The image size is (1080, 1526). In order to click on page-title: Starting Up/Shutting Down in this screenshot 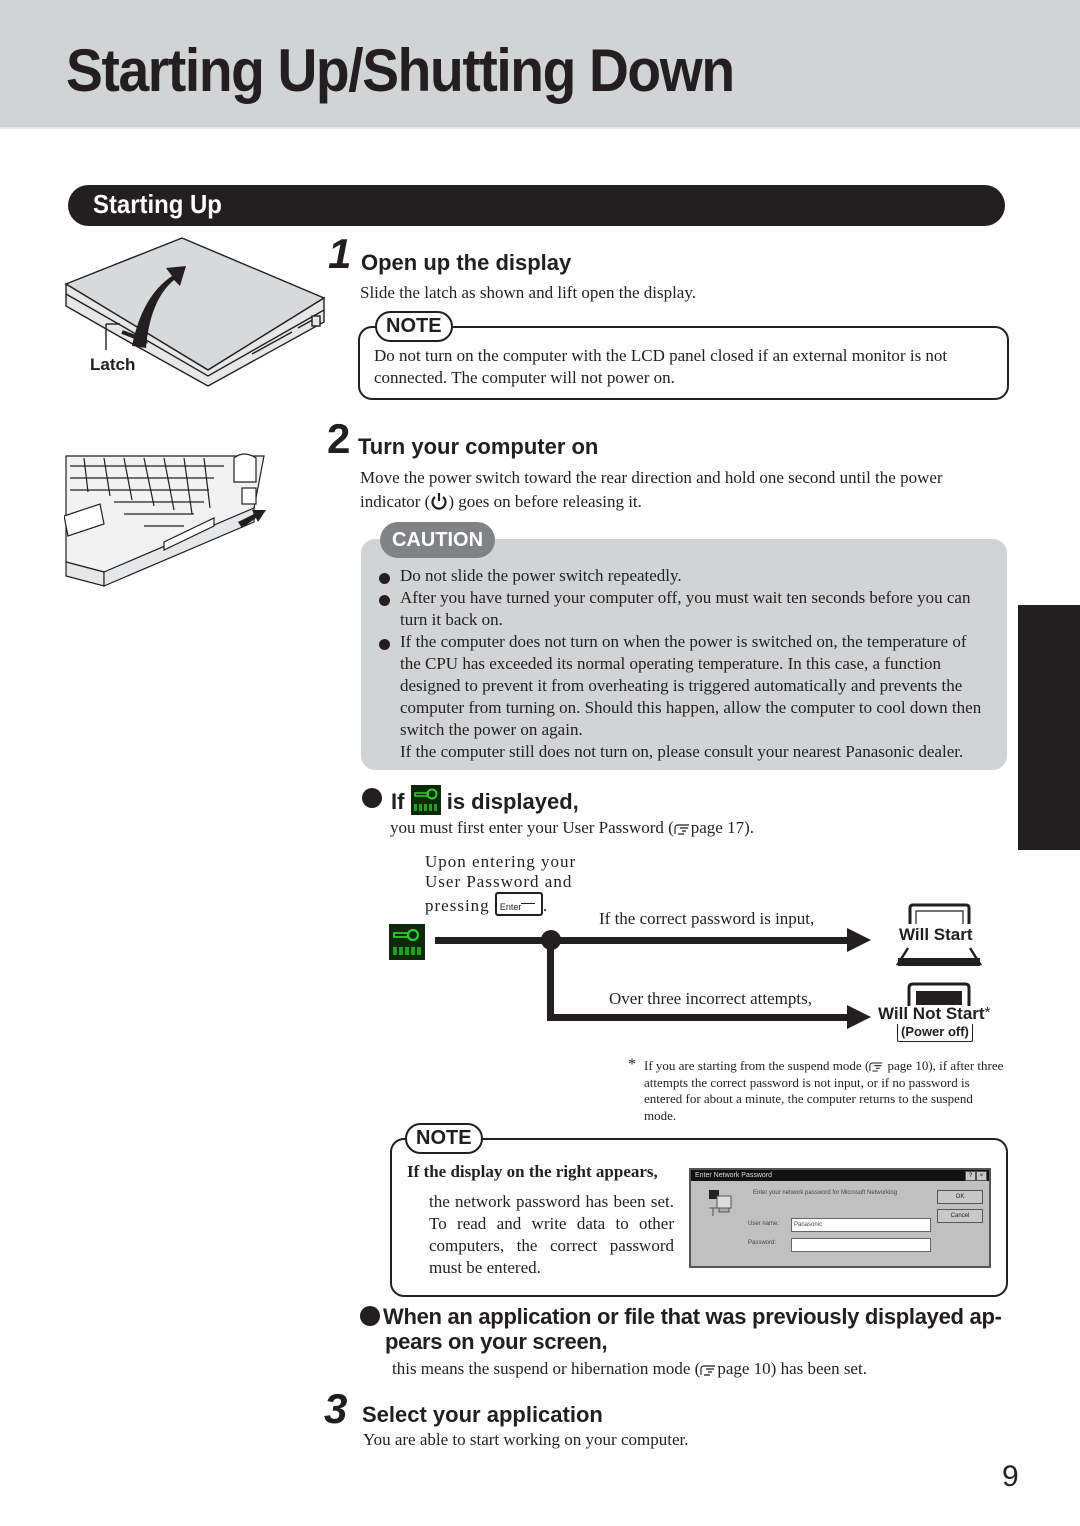, I will do `click(400, 70)`.